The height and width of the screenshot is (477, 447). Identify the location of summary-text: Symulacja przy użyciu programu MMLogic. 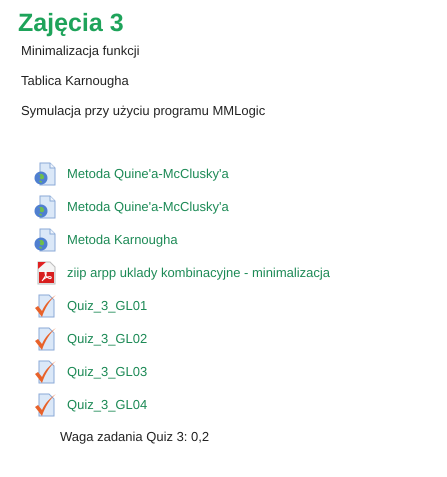
(143, 110).